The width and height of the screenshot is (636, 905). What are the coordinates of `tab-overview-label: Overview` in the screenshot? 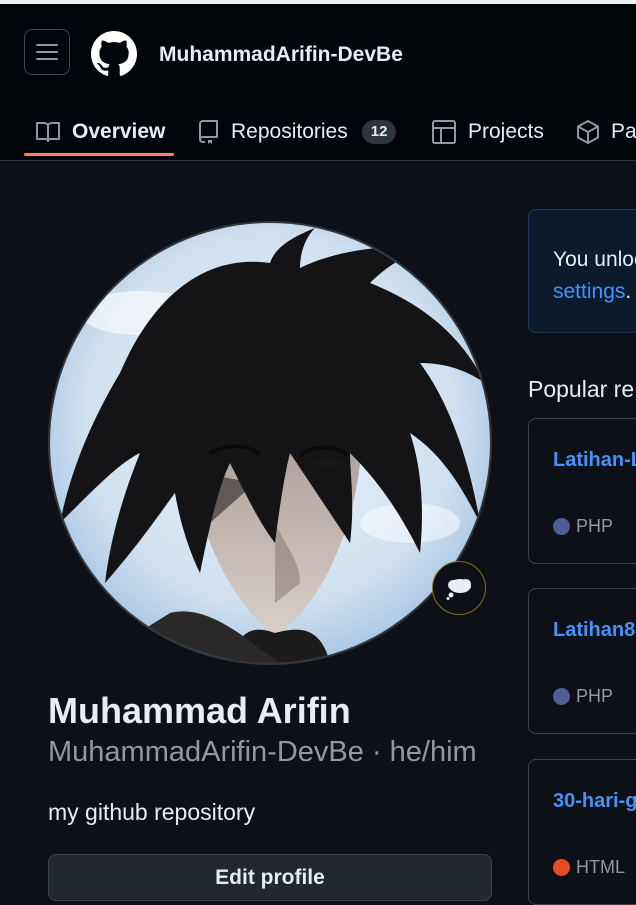 It's located at (119, 131).